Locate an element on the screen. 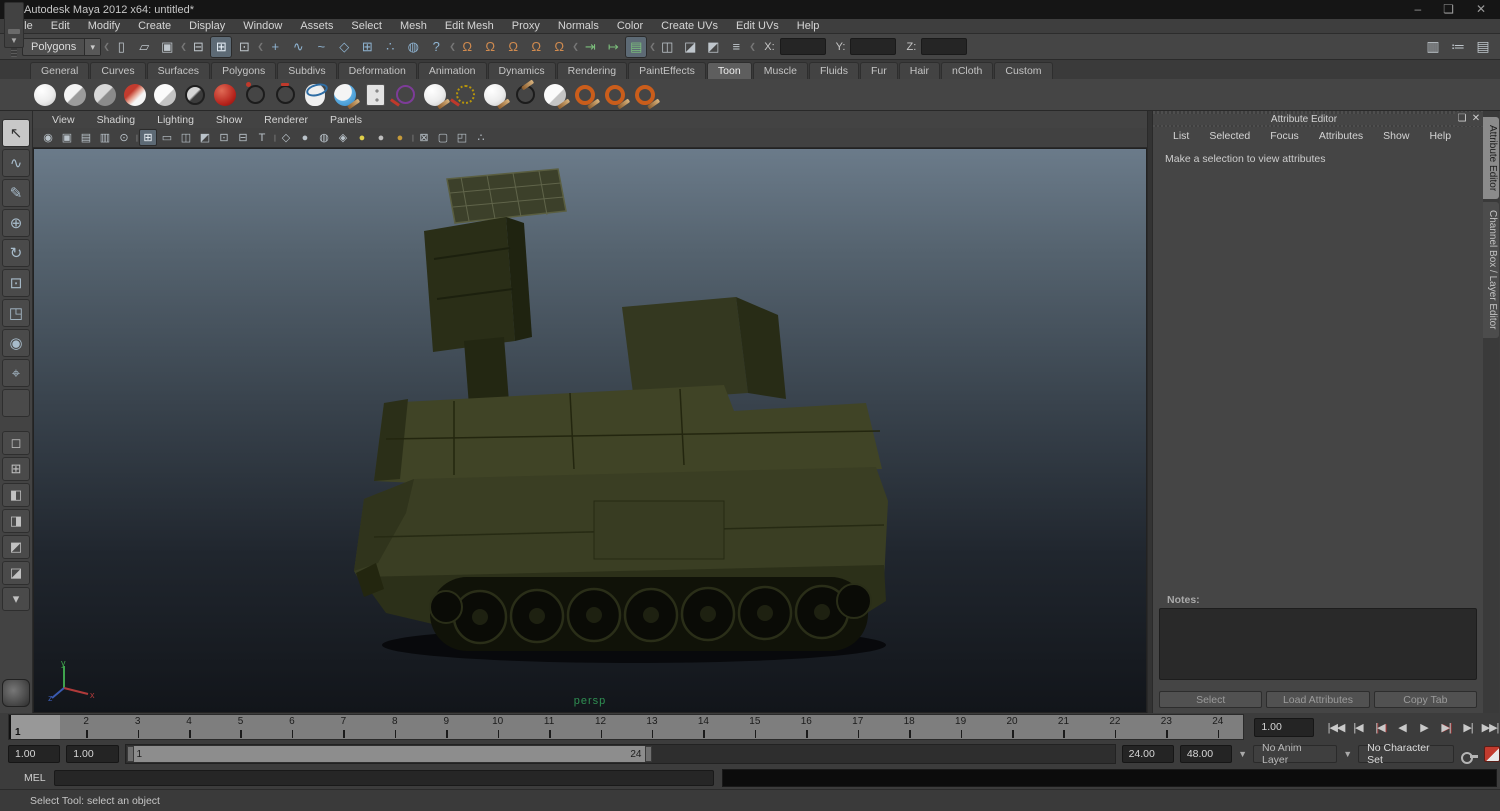 The image size is (1500, 811). shelf-tab: Hair is located at coordinates (919, 70).